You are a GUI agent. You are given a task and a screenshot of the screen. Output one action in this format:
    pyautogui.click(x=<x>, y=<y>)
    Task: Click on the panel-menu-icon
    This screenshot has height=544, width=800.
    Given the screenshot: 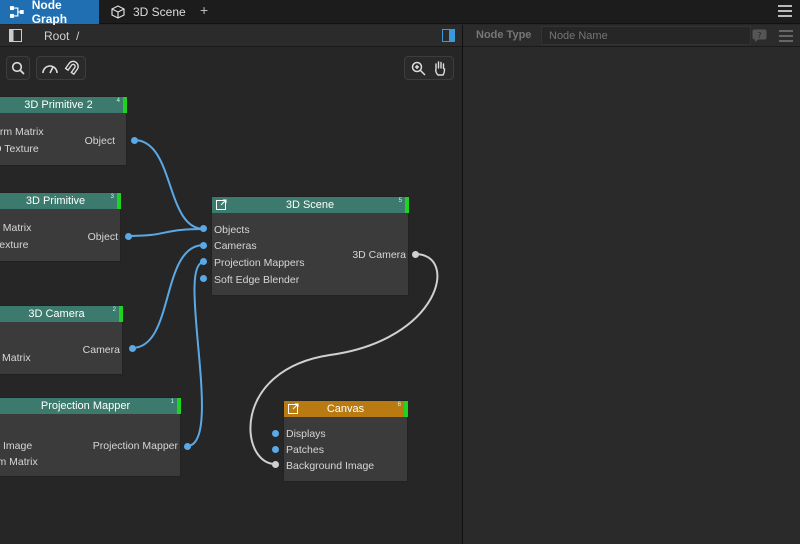 What is the action you would take?
    pyautogui.click(x=786, y=36)
    